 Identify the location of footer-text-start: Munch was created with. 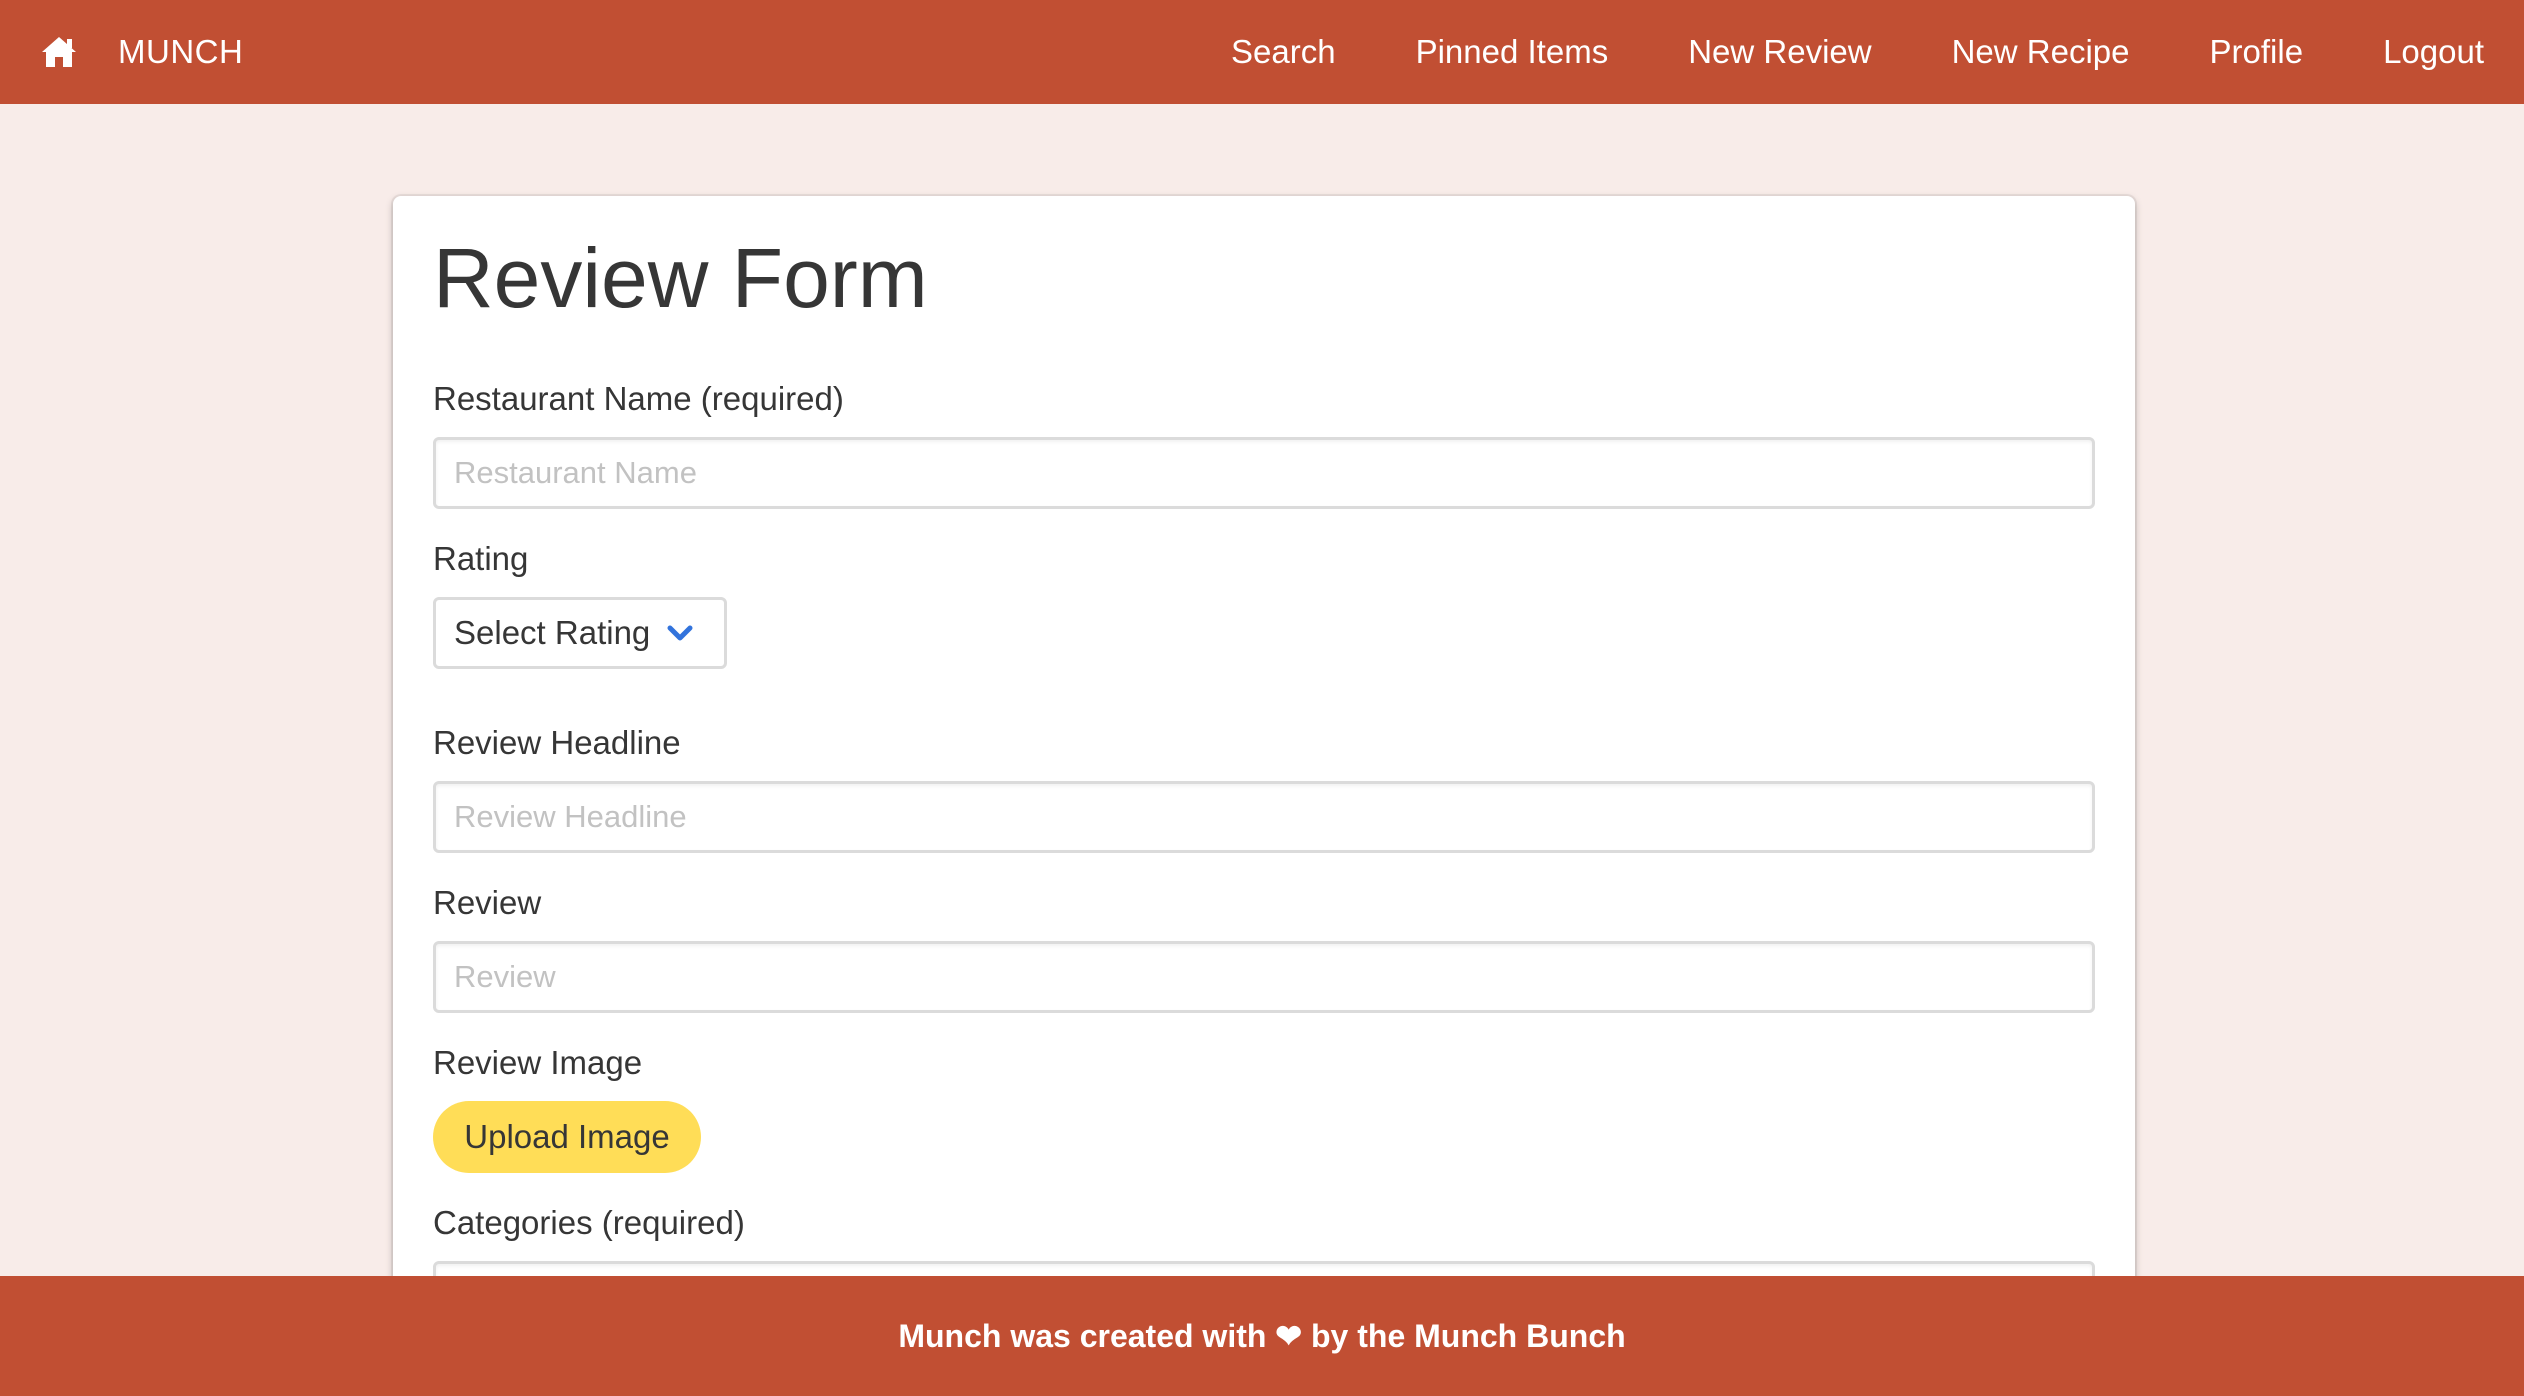
(1087, 1335).